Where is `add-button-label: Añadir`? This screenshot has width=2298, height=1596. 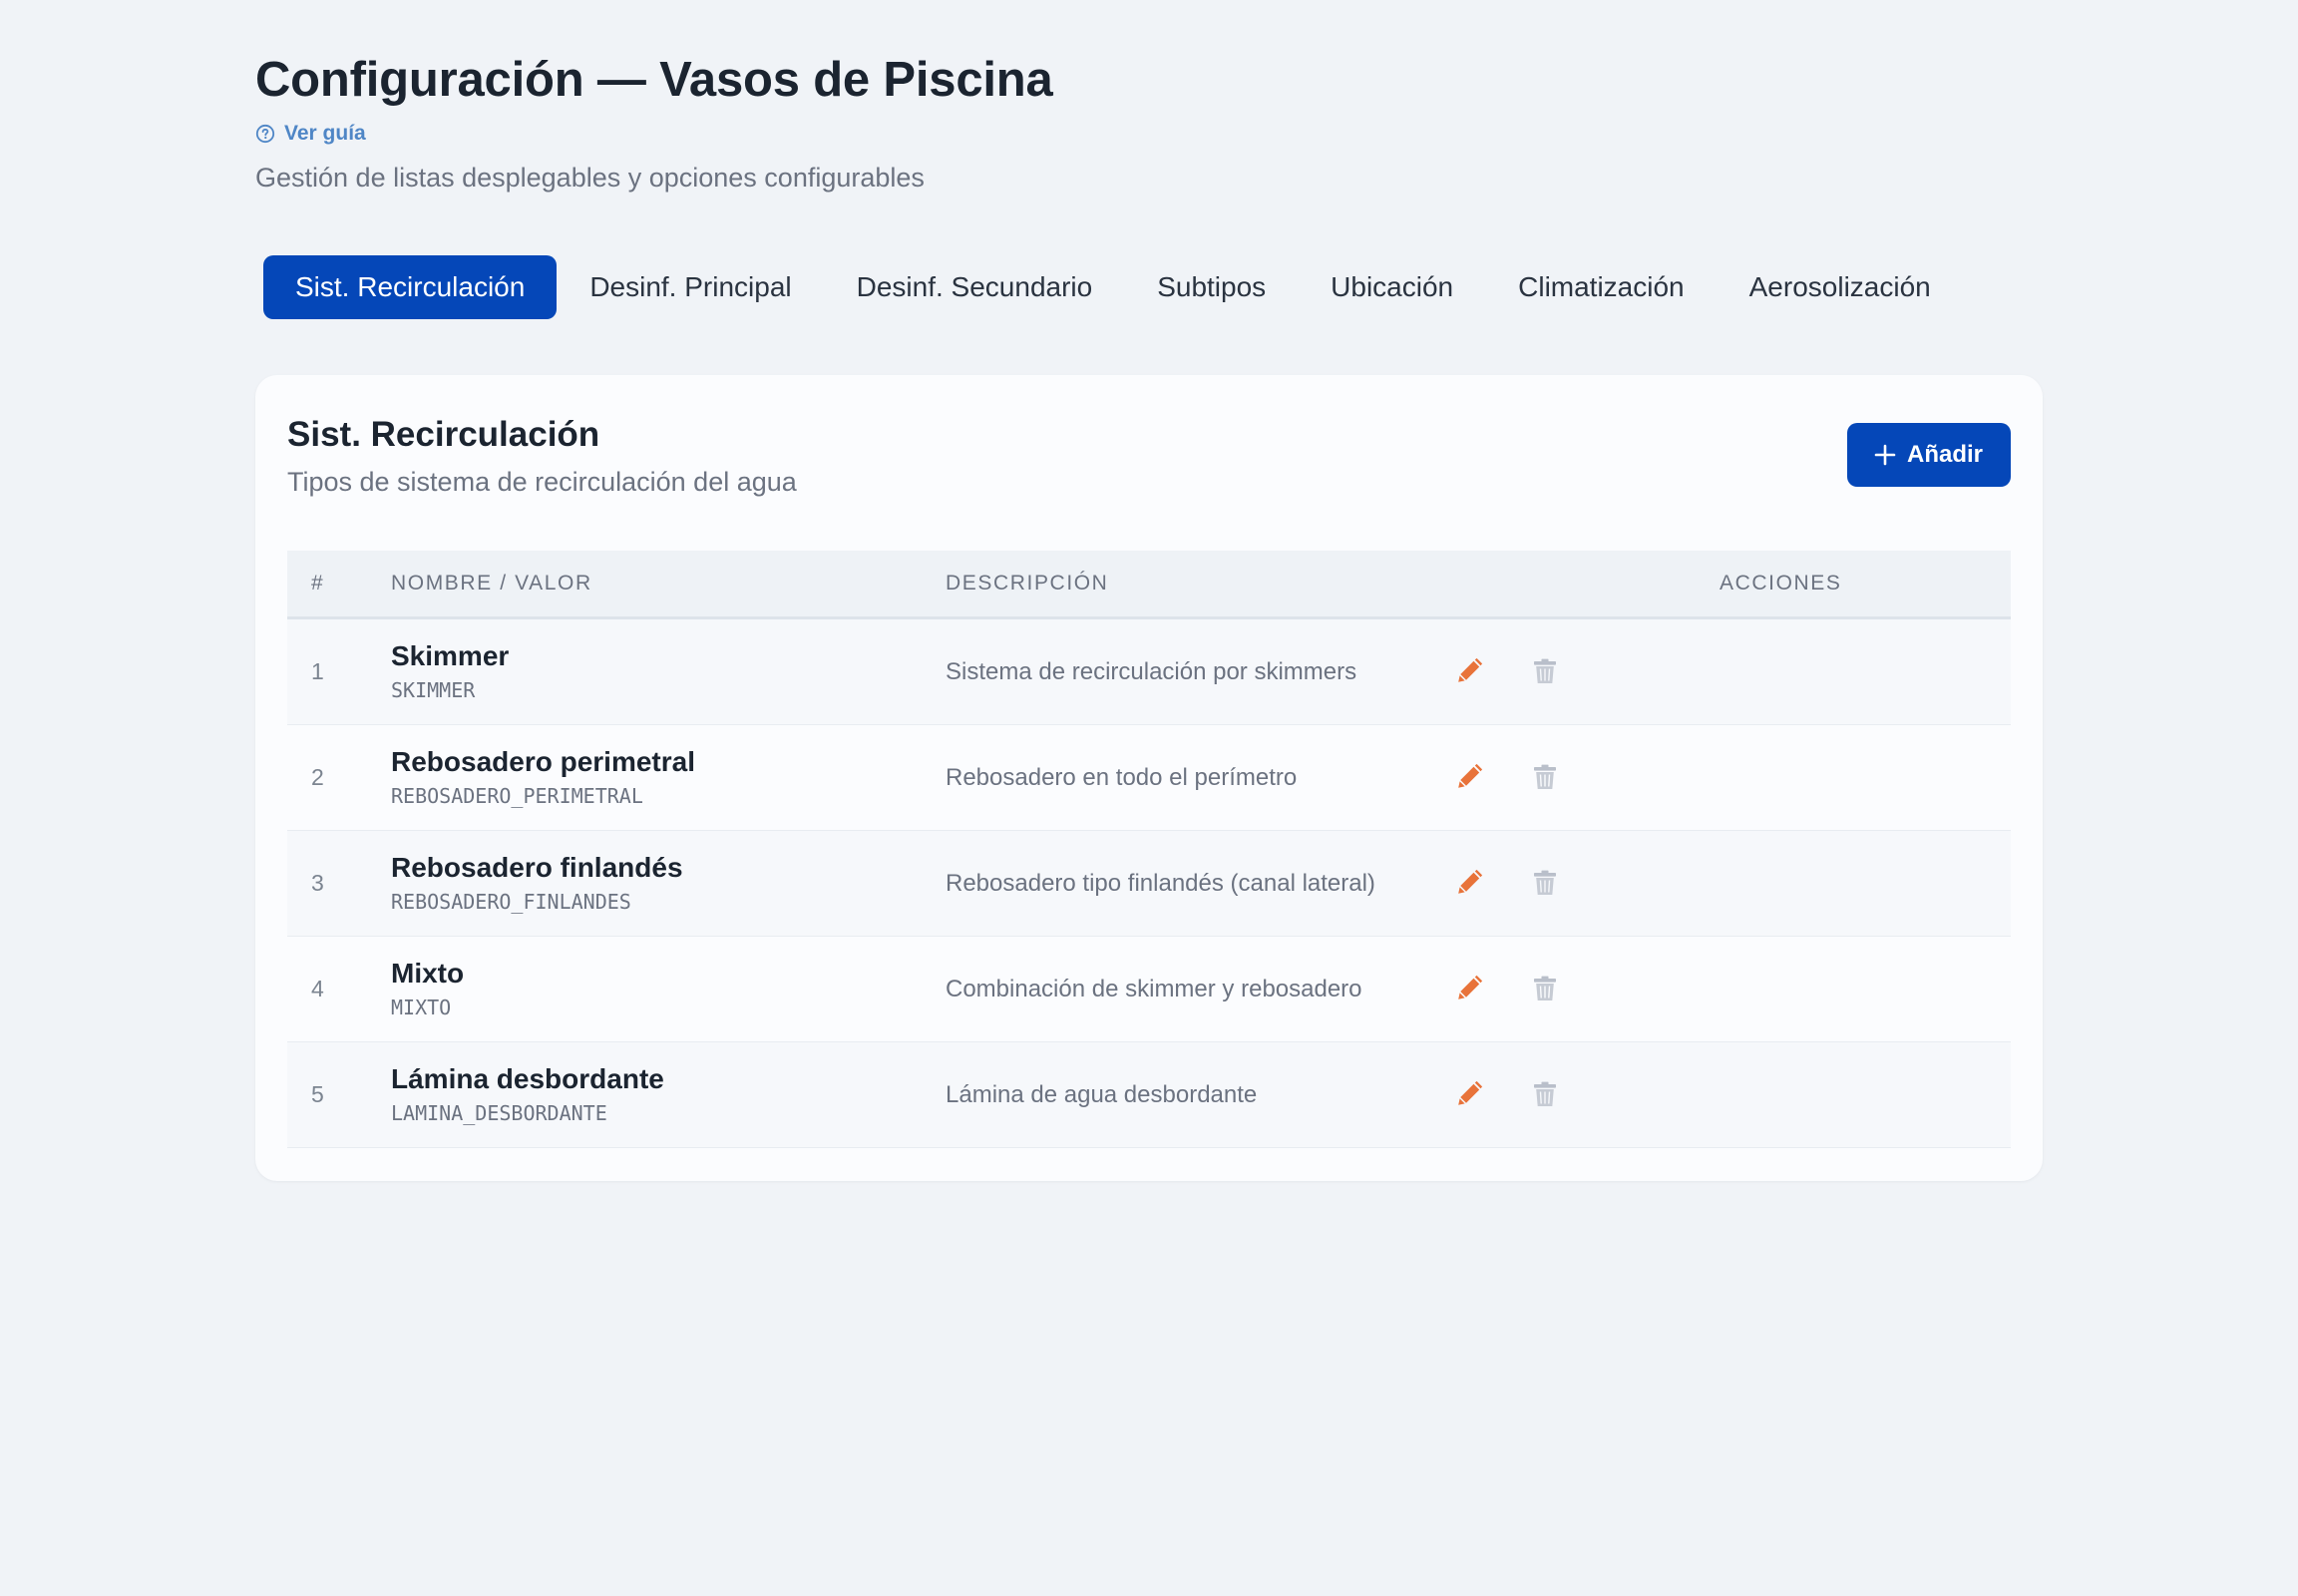
add-button-label: Añadir is located at coordinates (1944, 454).